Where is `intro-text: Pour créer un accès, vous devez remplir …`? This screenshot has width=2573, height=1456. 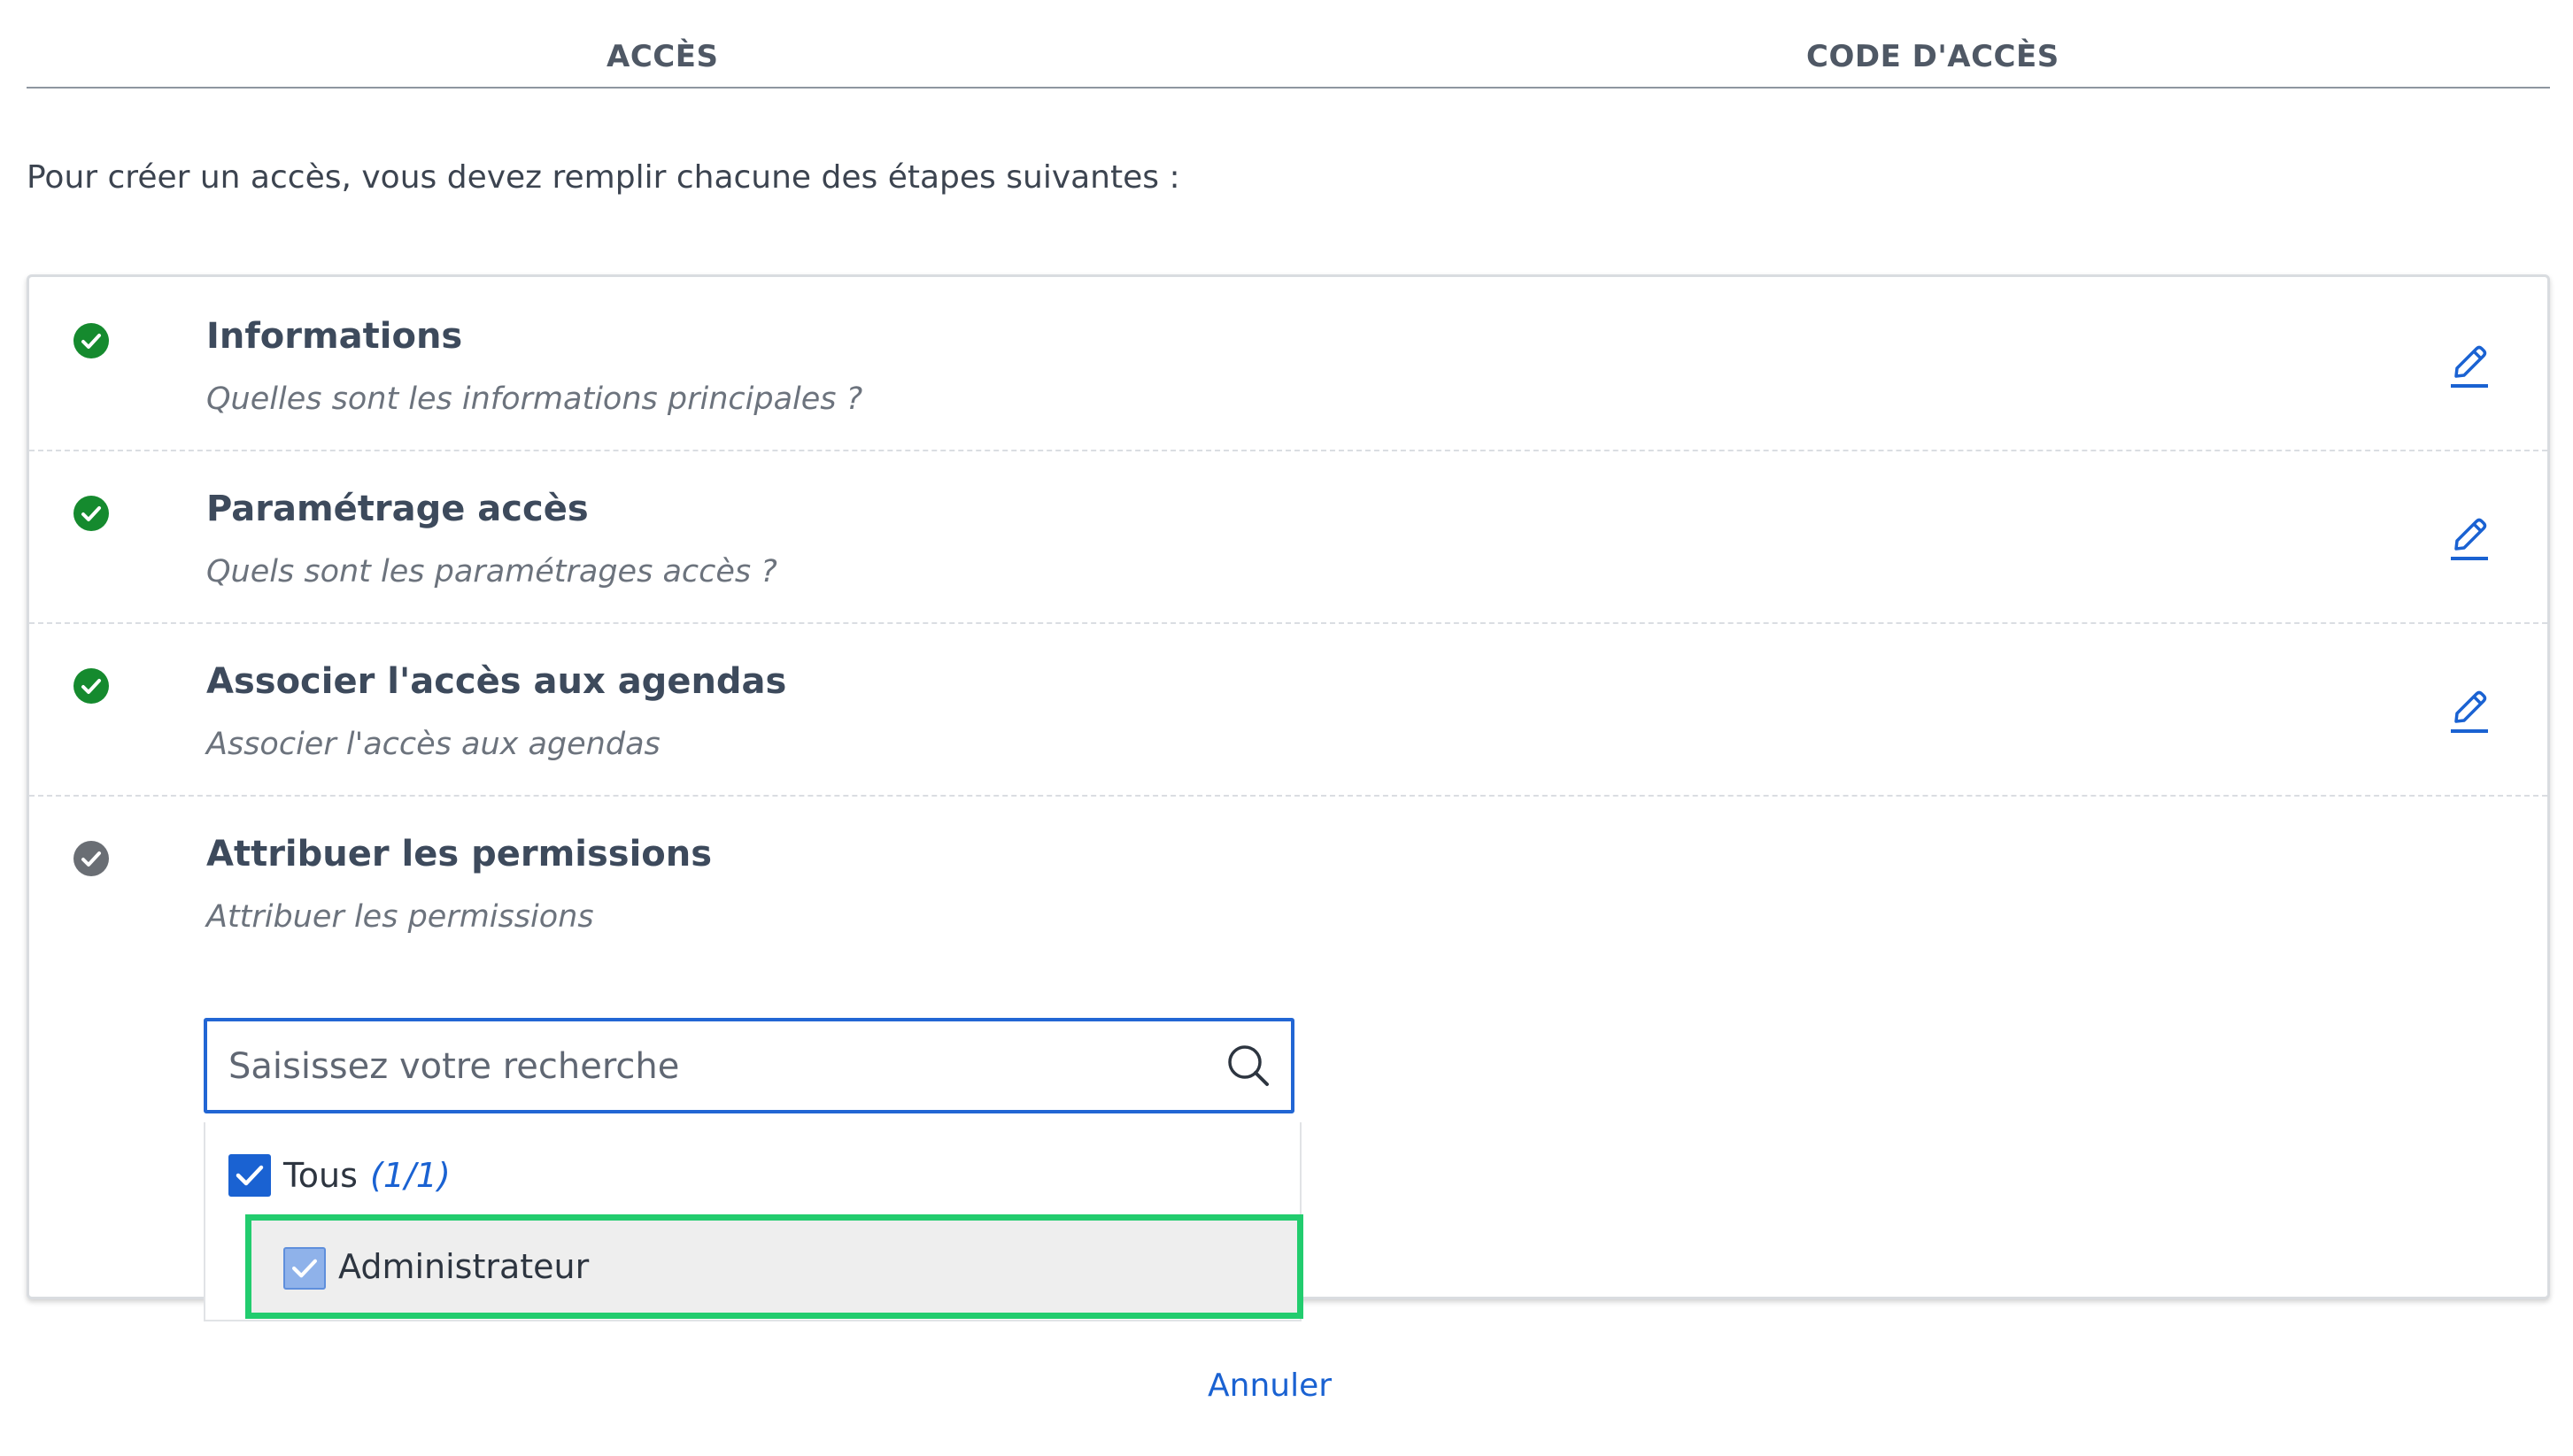 intro-text: Pour créer un accès, vous devez remplir … is located at coordinates (603, 177).